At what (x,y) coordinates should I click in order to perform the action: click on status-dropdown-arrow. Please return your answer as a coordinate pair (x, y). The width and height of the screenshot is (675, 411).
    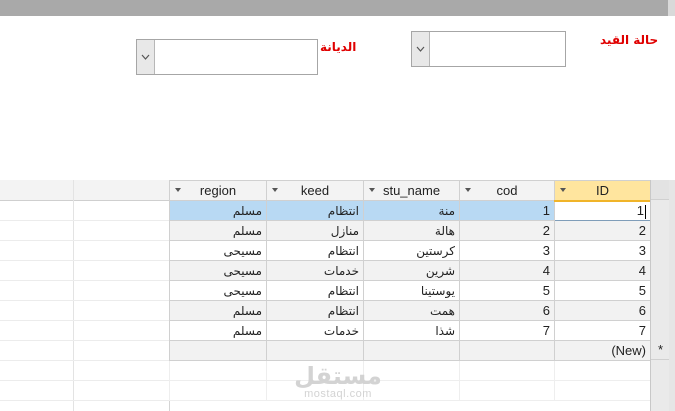
    Looking at the image, I should click on (421, 49).